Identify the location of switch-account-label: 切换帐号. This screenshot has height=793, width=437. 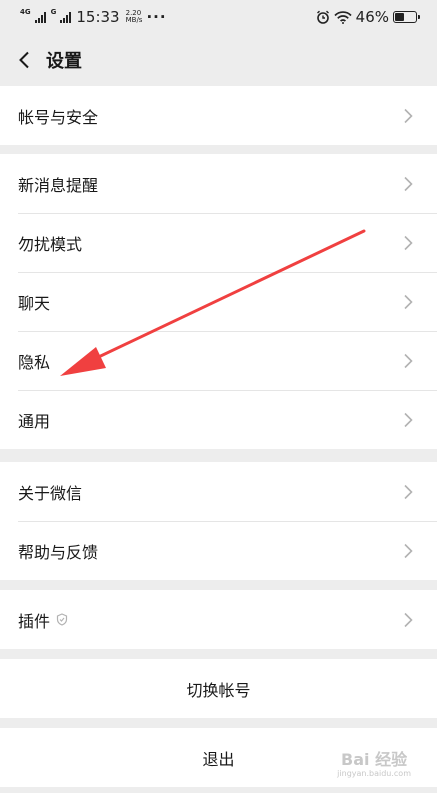
(218, 690).